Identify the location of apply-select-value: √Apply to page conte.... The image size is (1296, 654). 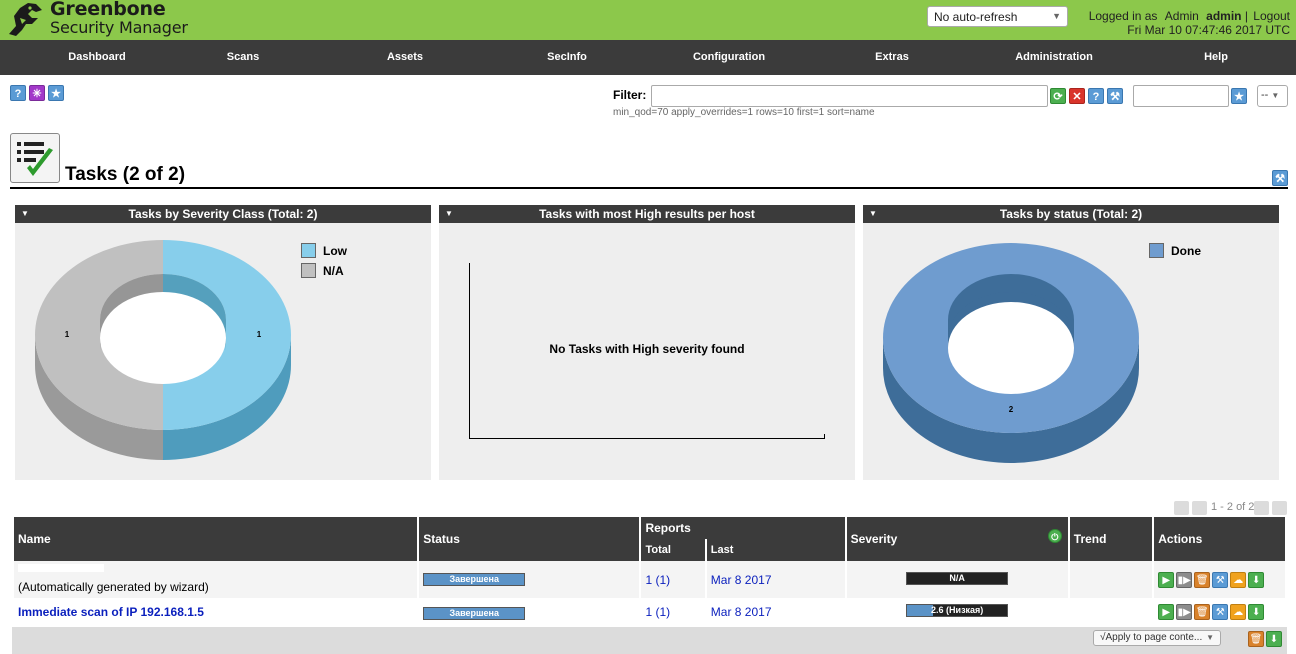
(1151, 637).